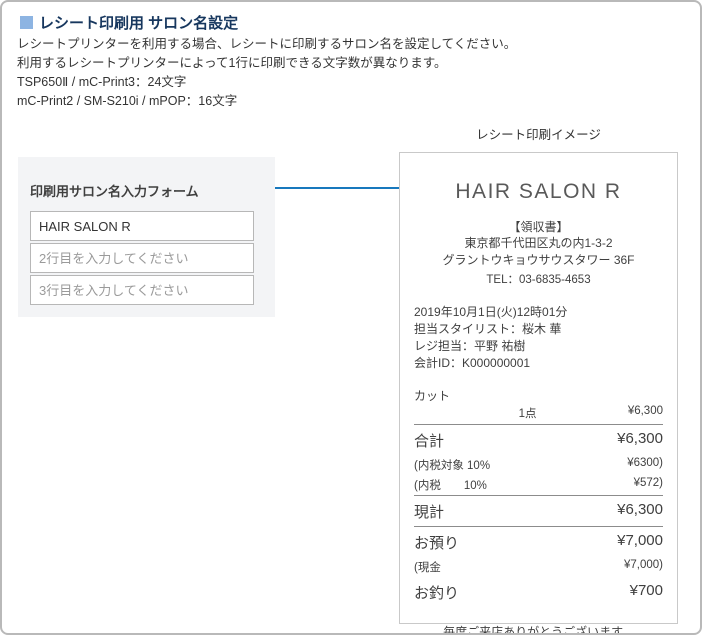 This screenshot has height=635, width=702. What do you see at coordinates (538, 592) in the screenshot?
I see `receipt-change-row: お釣り ¥700` at bounding box center [538, 592].